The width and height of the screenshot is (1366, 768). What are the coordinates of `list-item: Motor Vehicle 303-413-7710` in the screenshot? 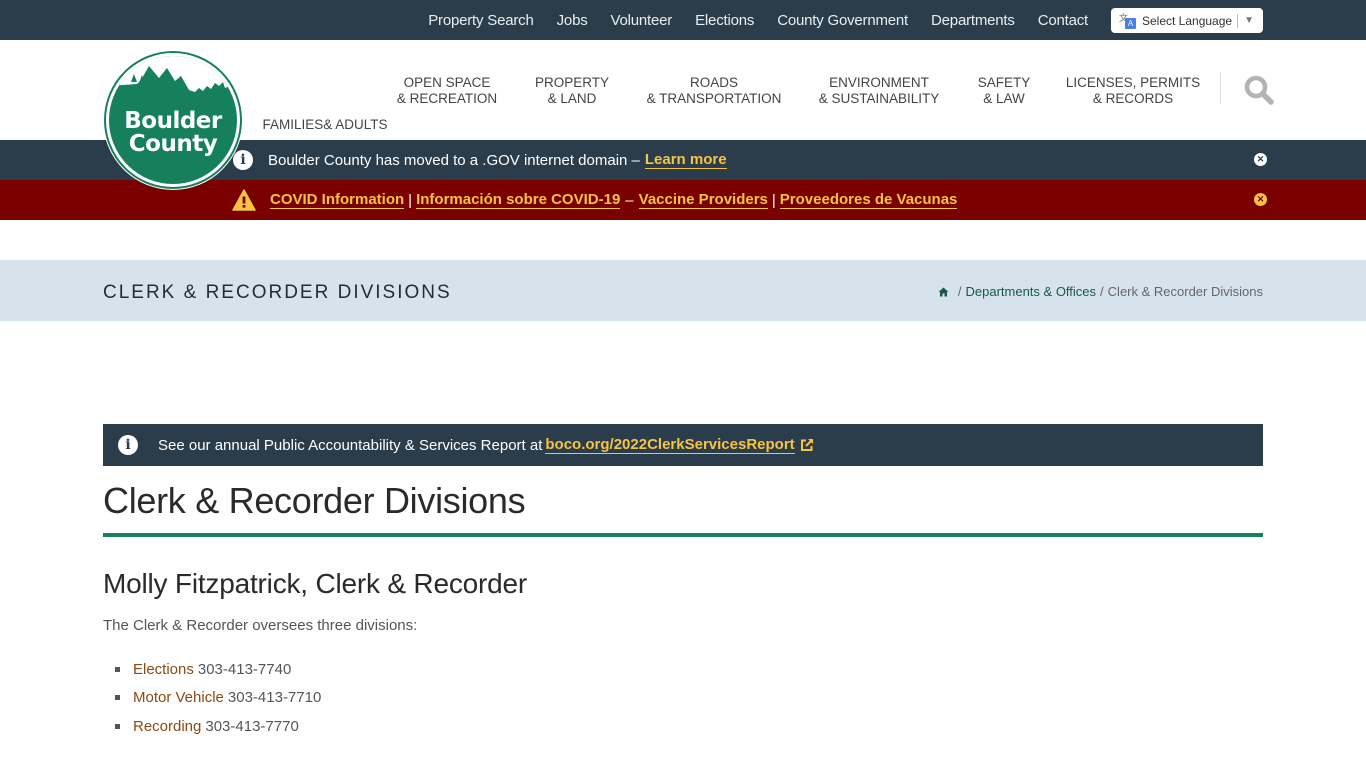 It's located at (218, 698).